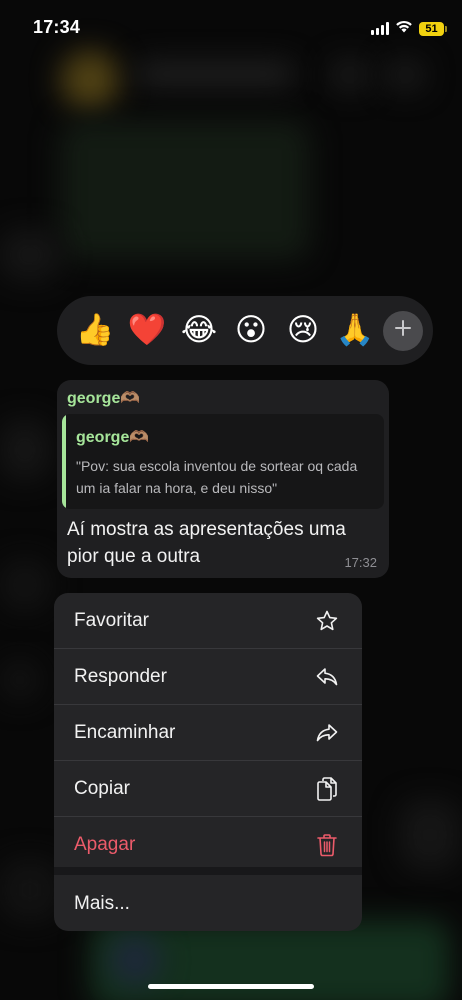  What do you see at coordinates (231, 986) in the screenshot?
I see `home-indicator` at bounding box center [231, 986].